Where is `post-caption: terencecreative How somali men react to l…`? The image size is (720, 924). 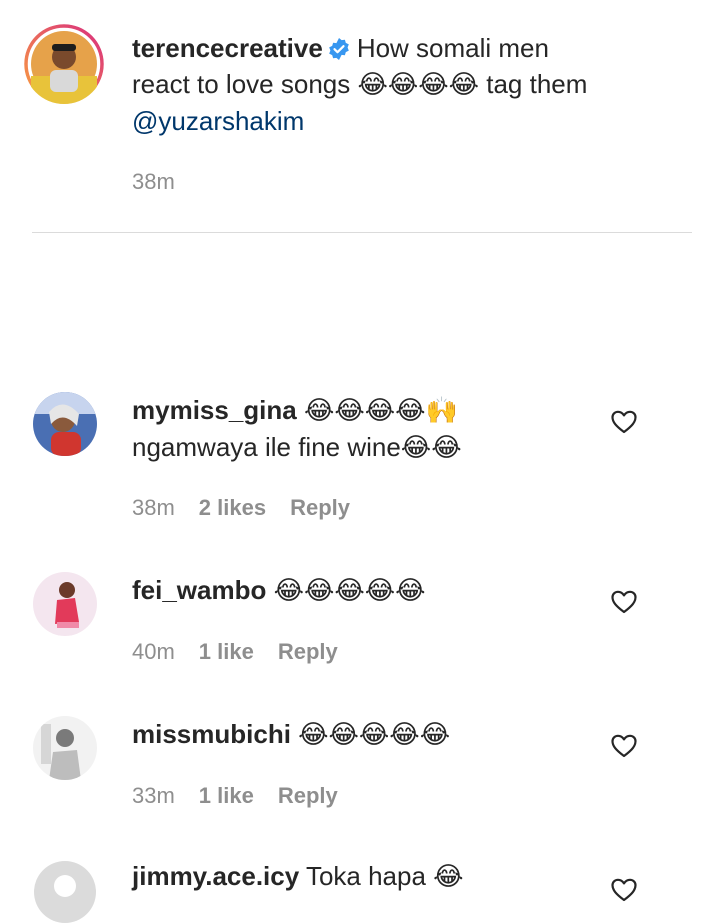
post-caption: terencecreative How somali men react to l… is located at coordinates (402, 84).